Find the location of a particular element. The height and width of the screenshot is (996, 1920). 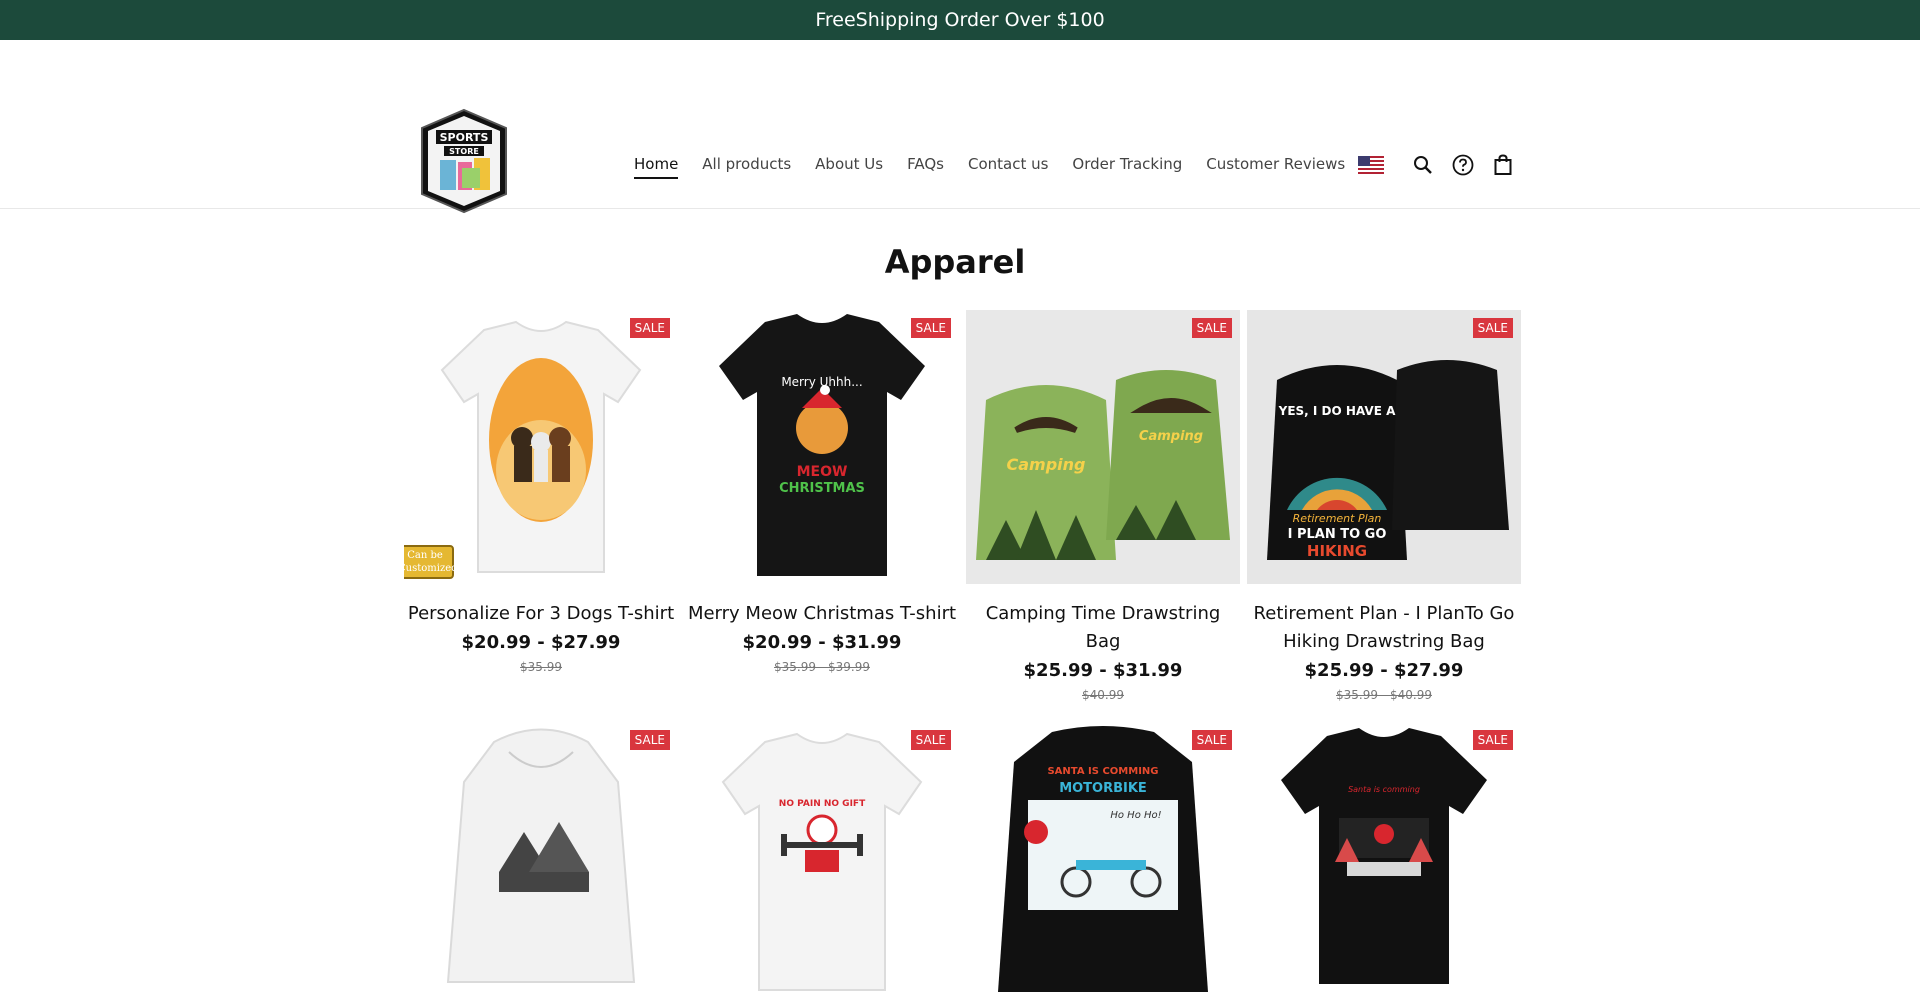

header-icons is located at coordinates (1437, 165).